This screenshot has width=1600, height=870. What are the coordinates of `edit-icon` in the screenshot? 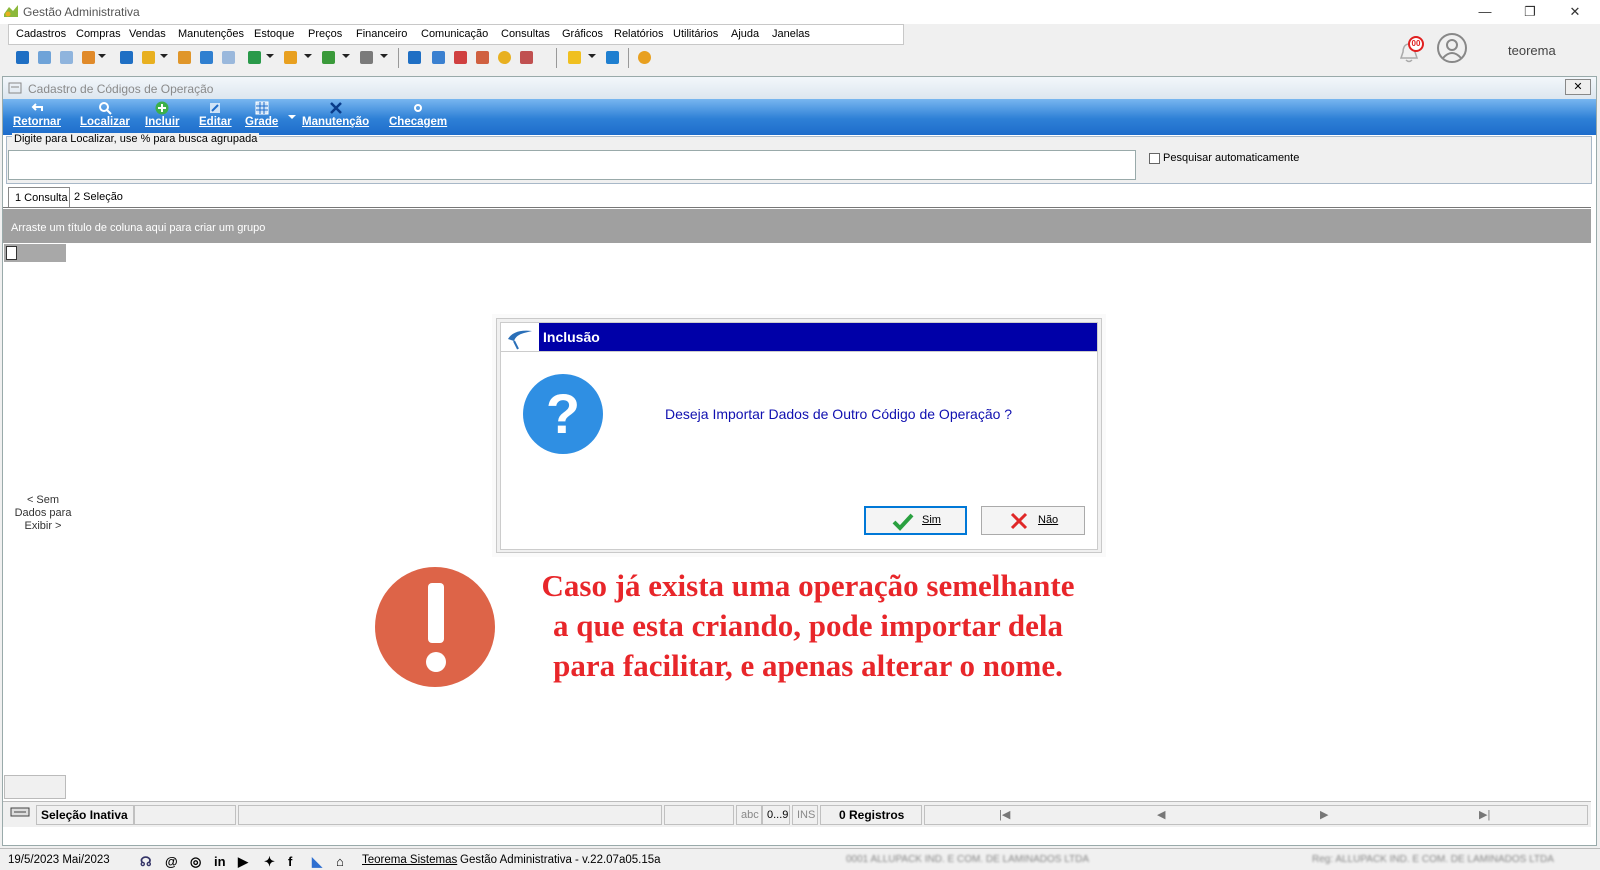 It's located at (215, 108).